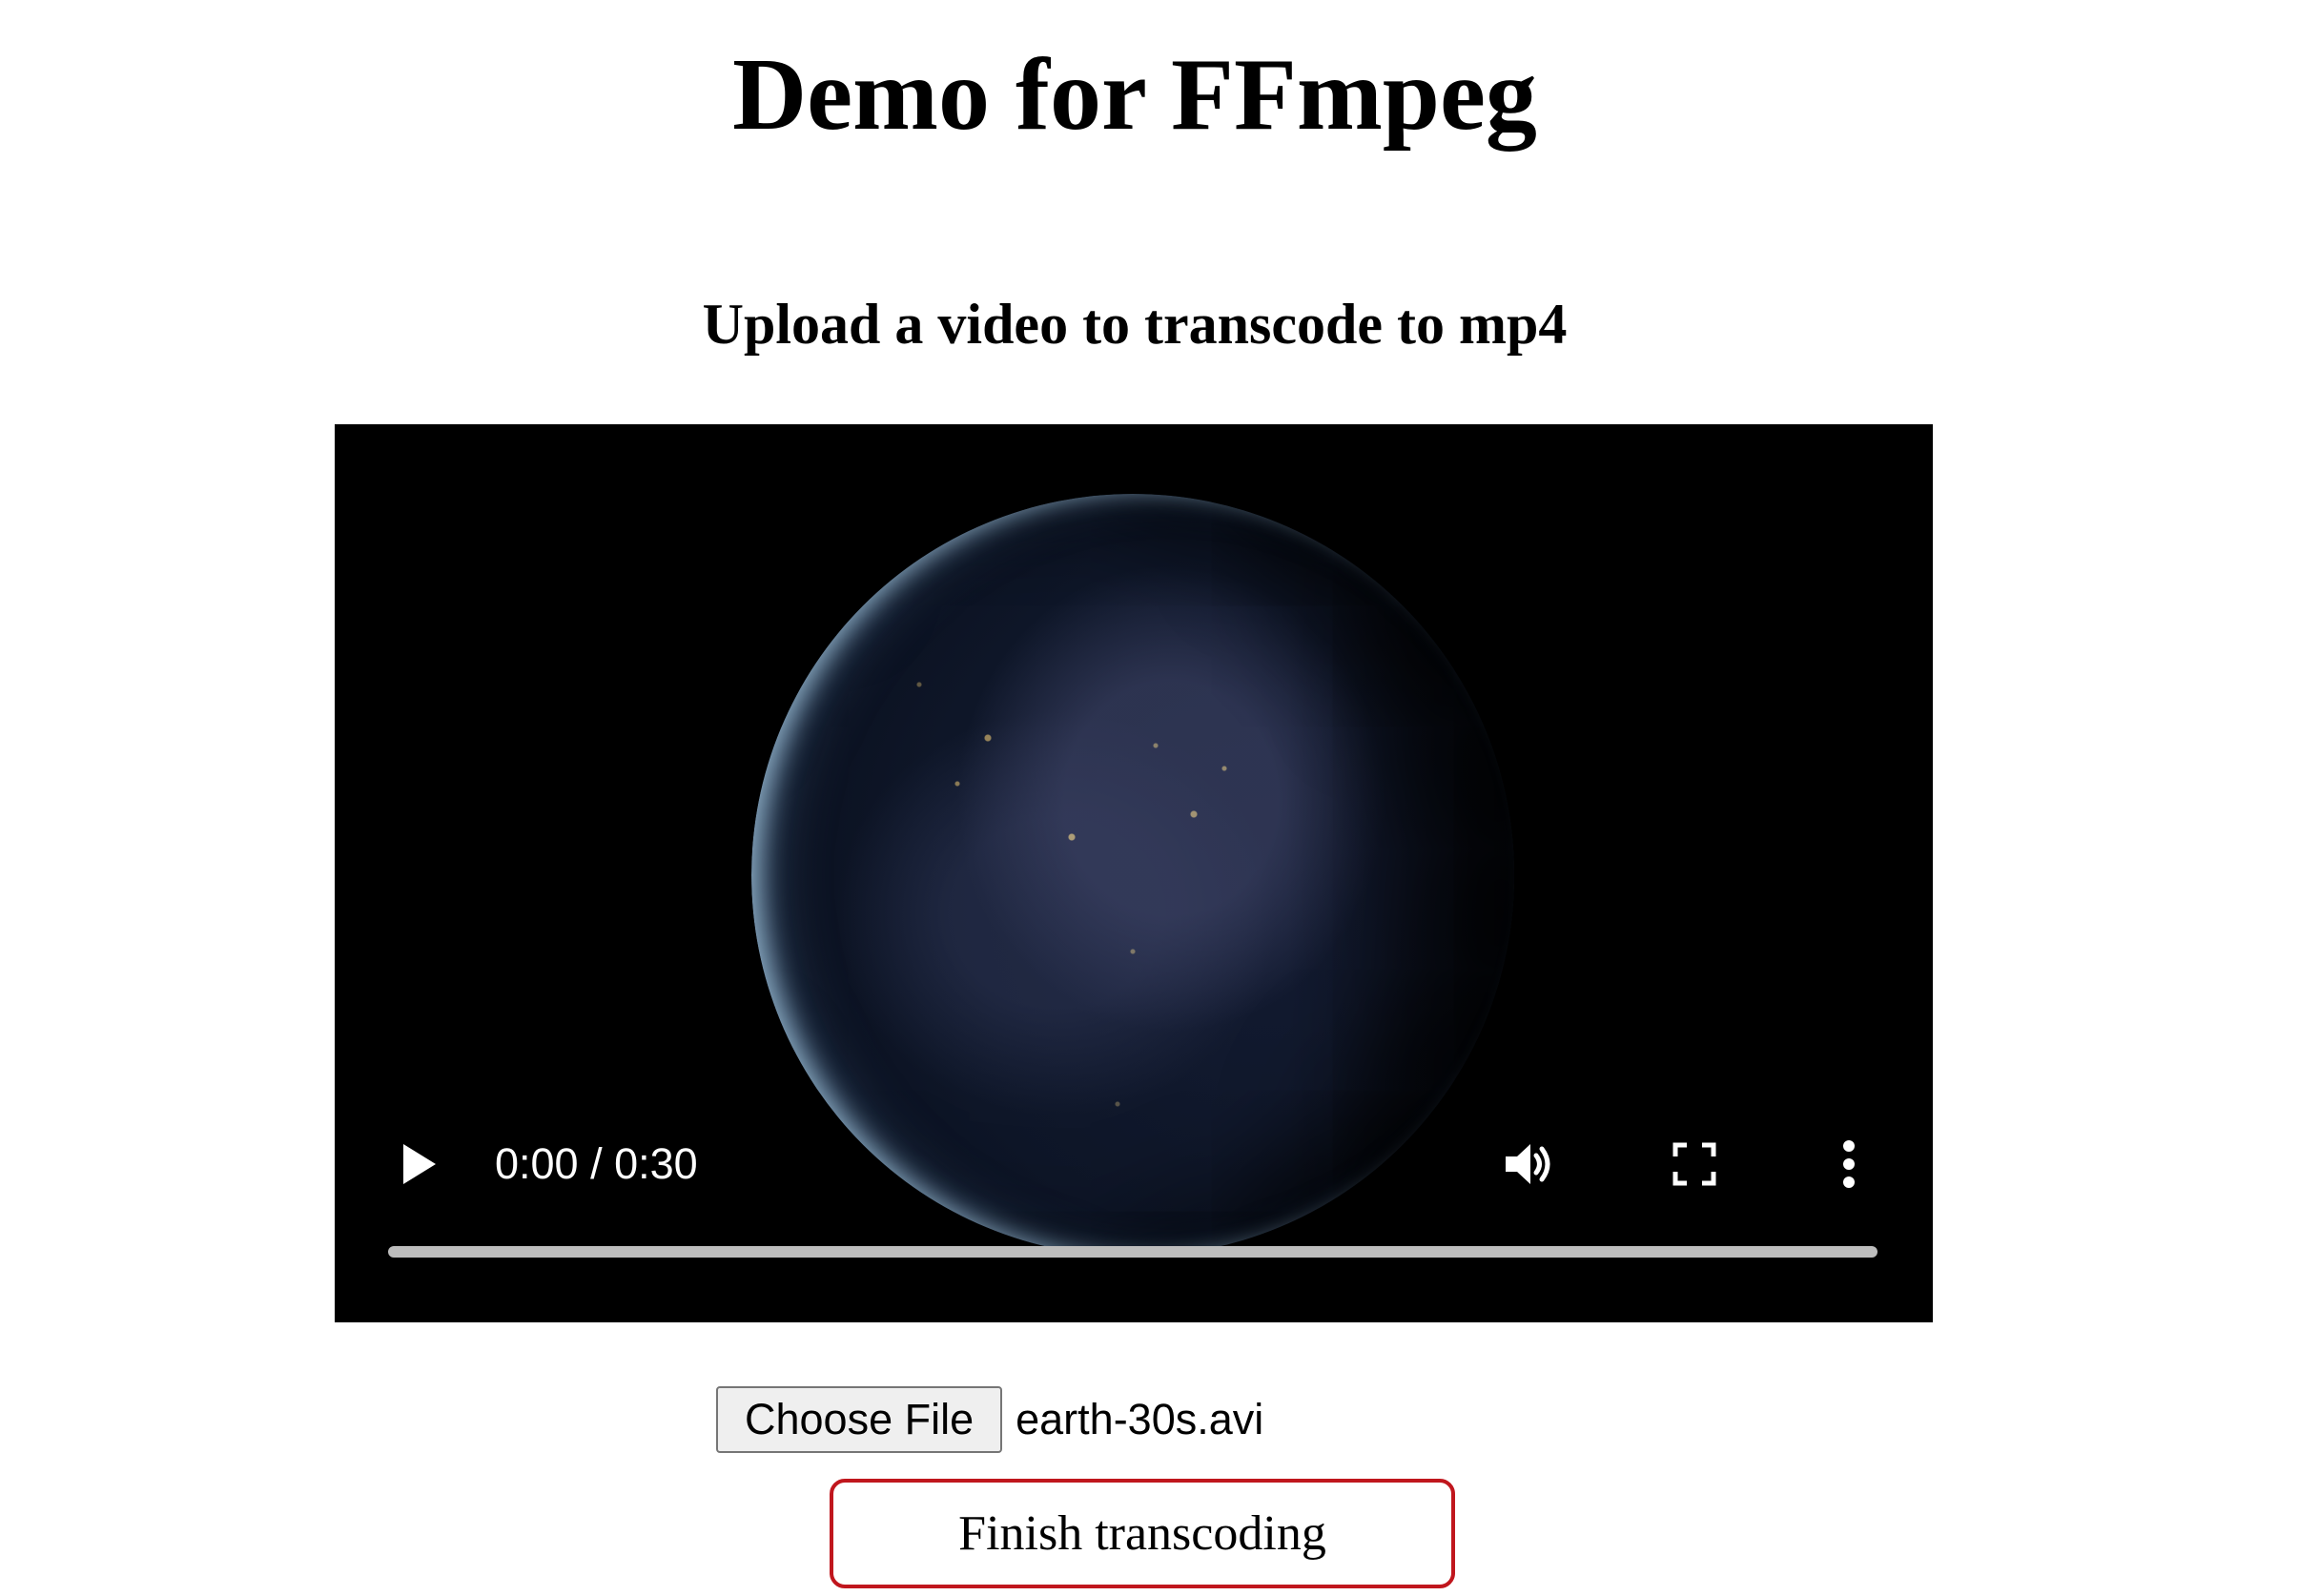 This screenshot has height=1596, width=2298. I want to click on volume-icon, so click(1528, 1164).